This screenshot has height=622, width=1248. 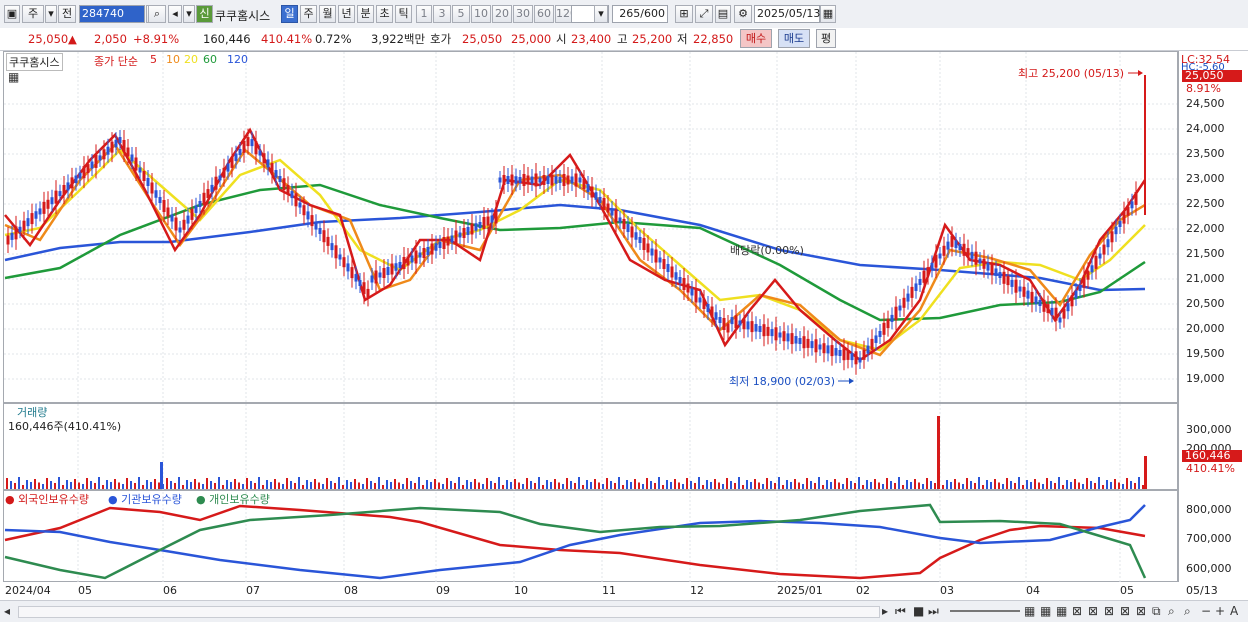 What do you see at coordinates (34, 62) in the screenshot?
I see `legend-stock-name: 쿠쿠홈시스` at bounding box center [34, 62].